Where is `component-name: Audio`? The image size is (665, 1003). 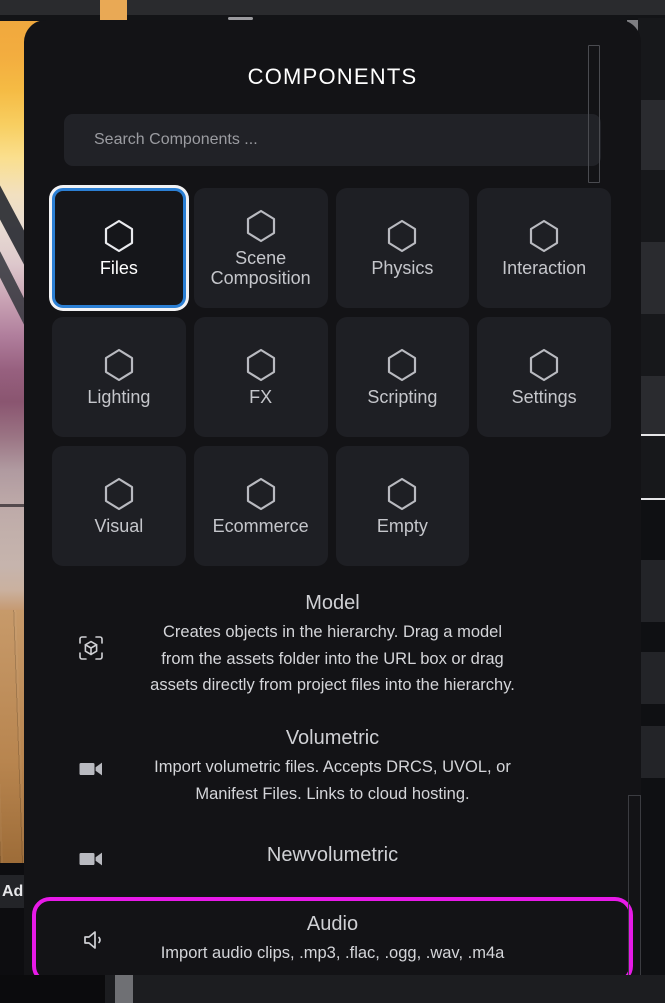
component-name: Audio is located at coordinates (332, 923).